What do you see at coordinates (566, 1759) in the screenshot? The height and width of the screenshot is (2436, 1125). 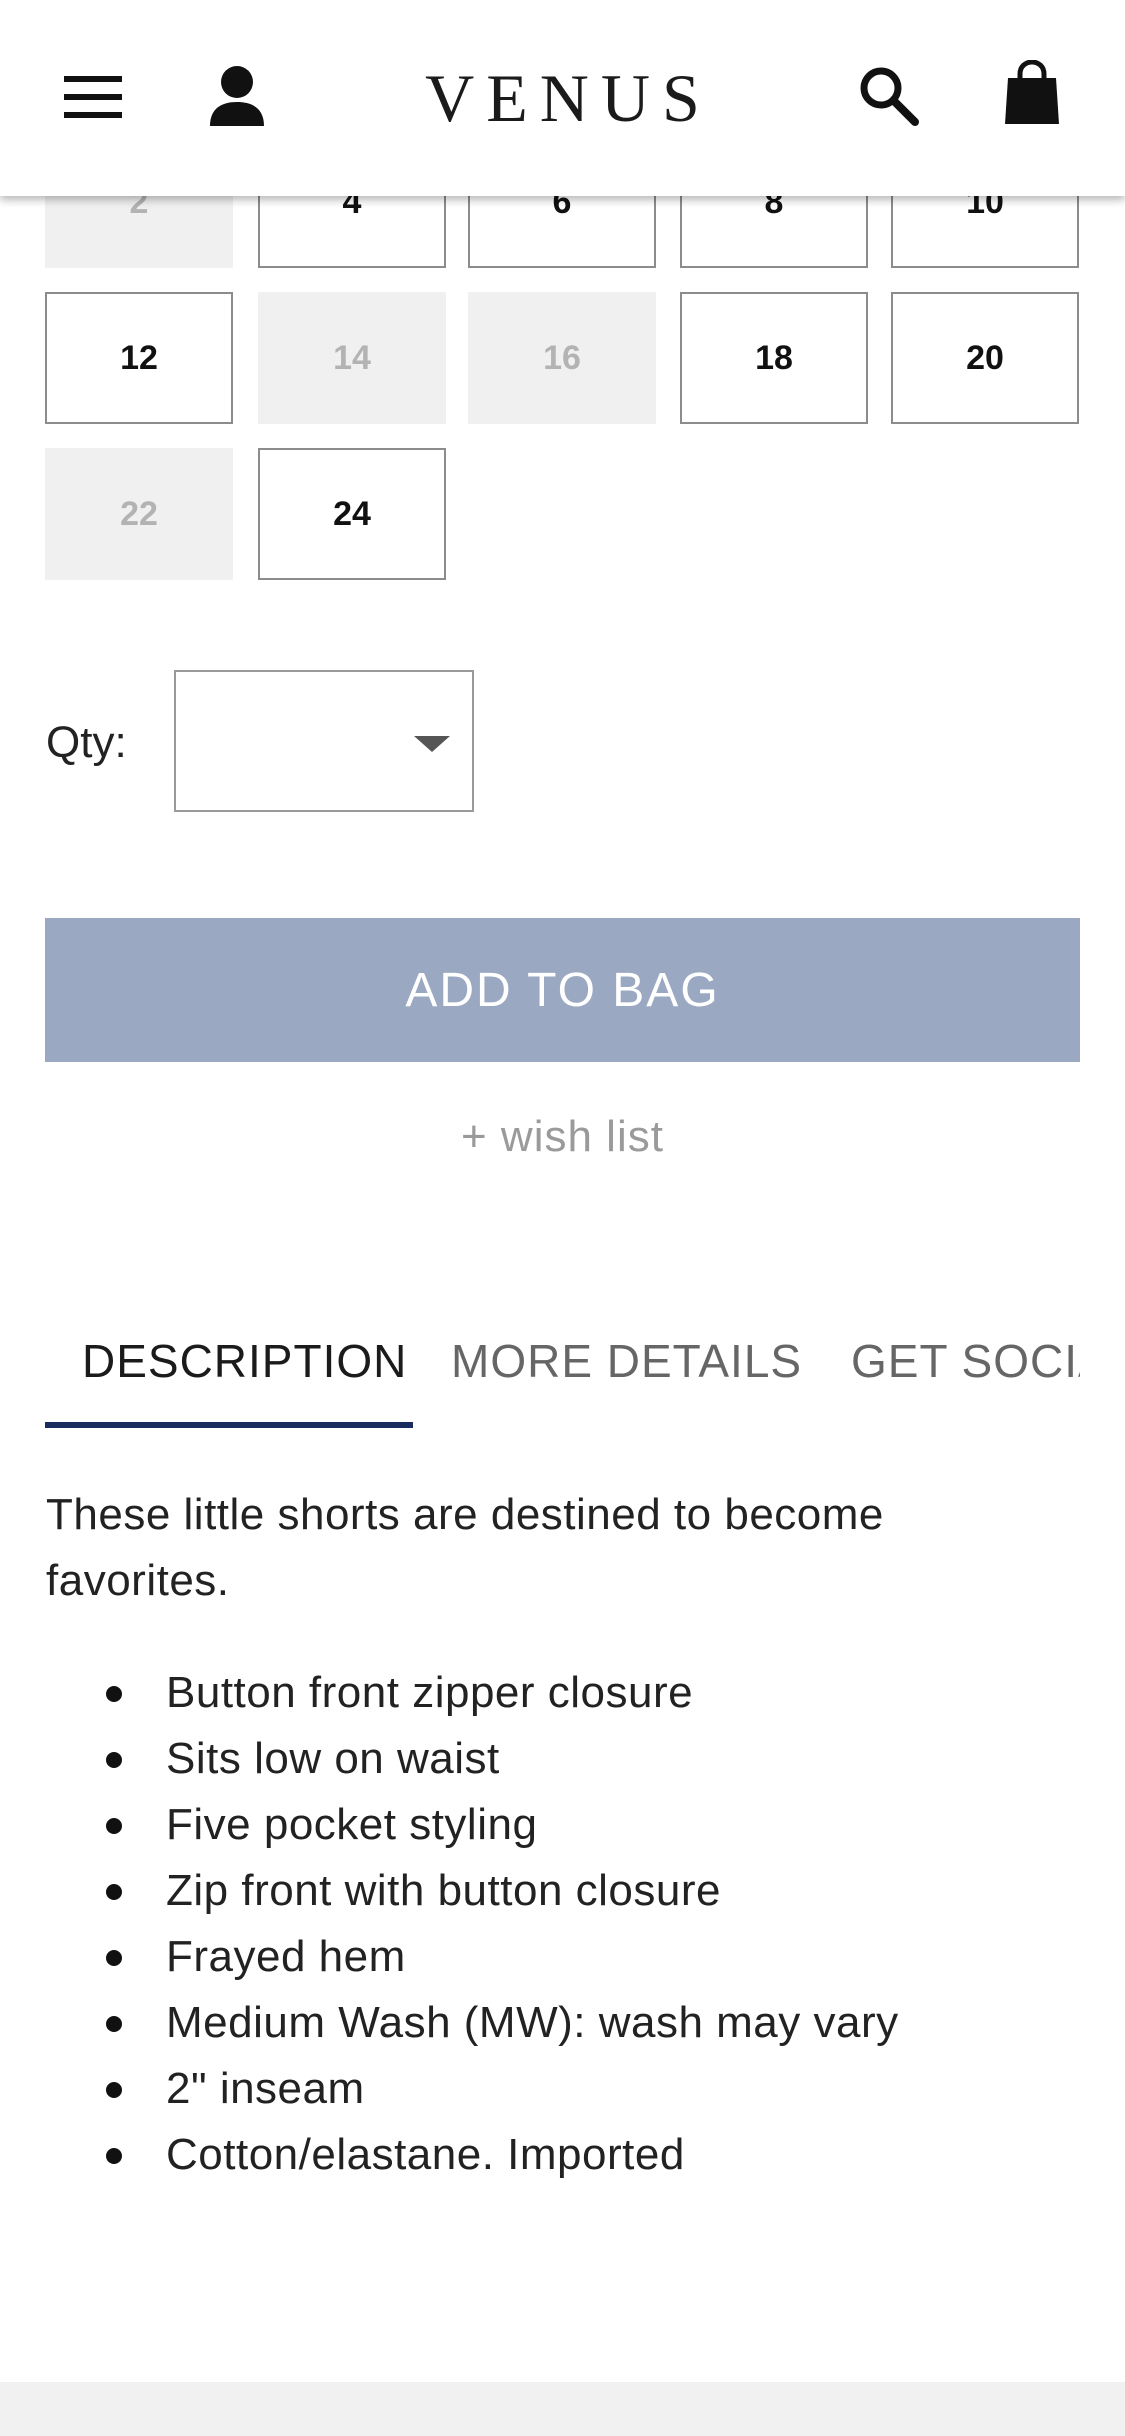 I see `list-item: Sits low on waist` at bounding box center [566, 1759].